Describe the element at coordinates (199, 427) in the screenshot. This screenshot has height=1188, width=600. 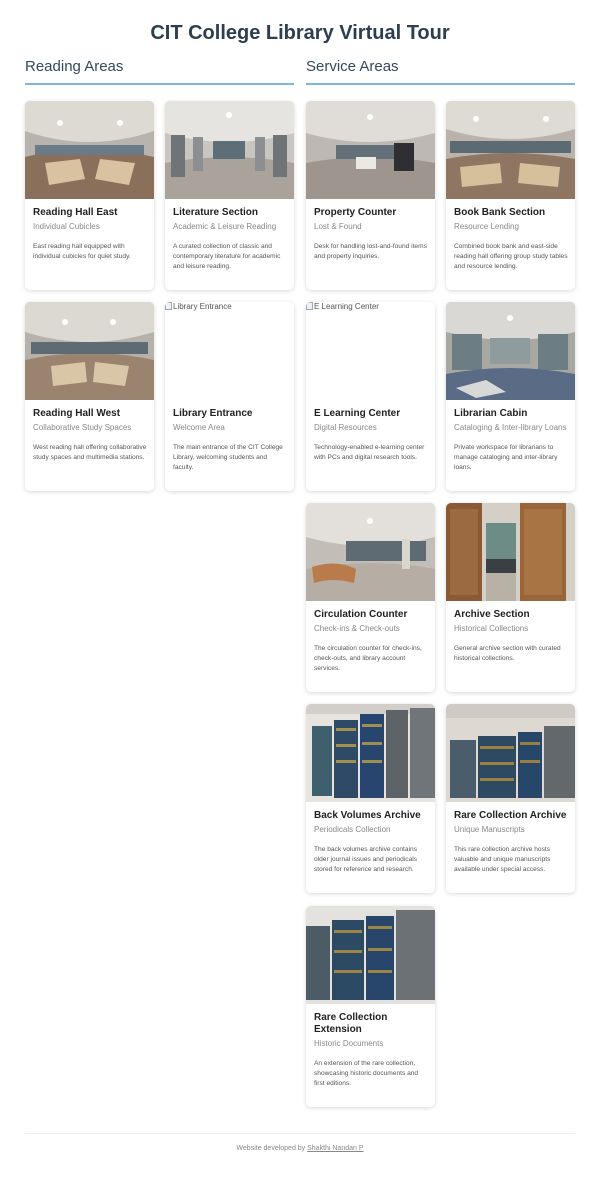
I see `card-subtitle: Welcome Area` at that location.